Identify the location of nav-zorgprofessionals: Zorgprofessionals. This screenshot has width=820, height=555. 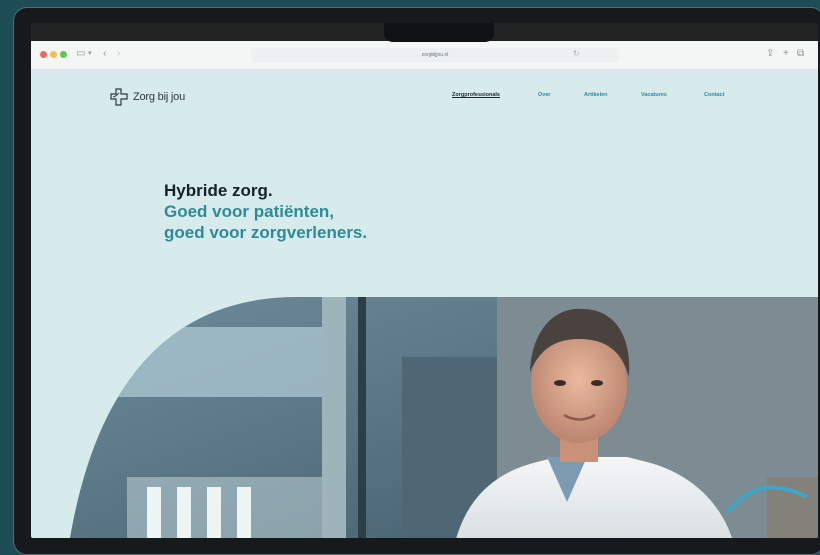
(476, 95).